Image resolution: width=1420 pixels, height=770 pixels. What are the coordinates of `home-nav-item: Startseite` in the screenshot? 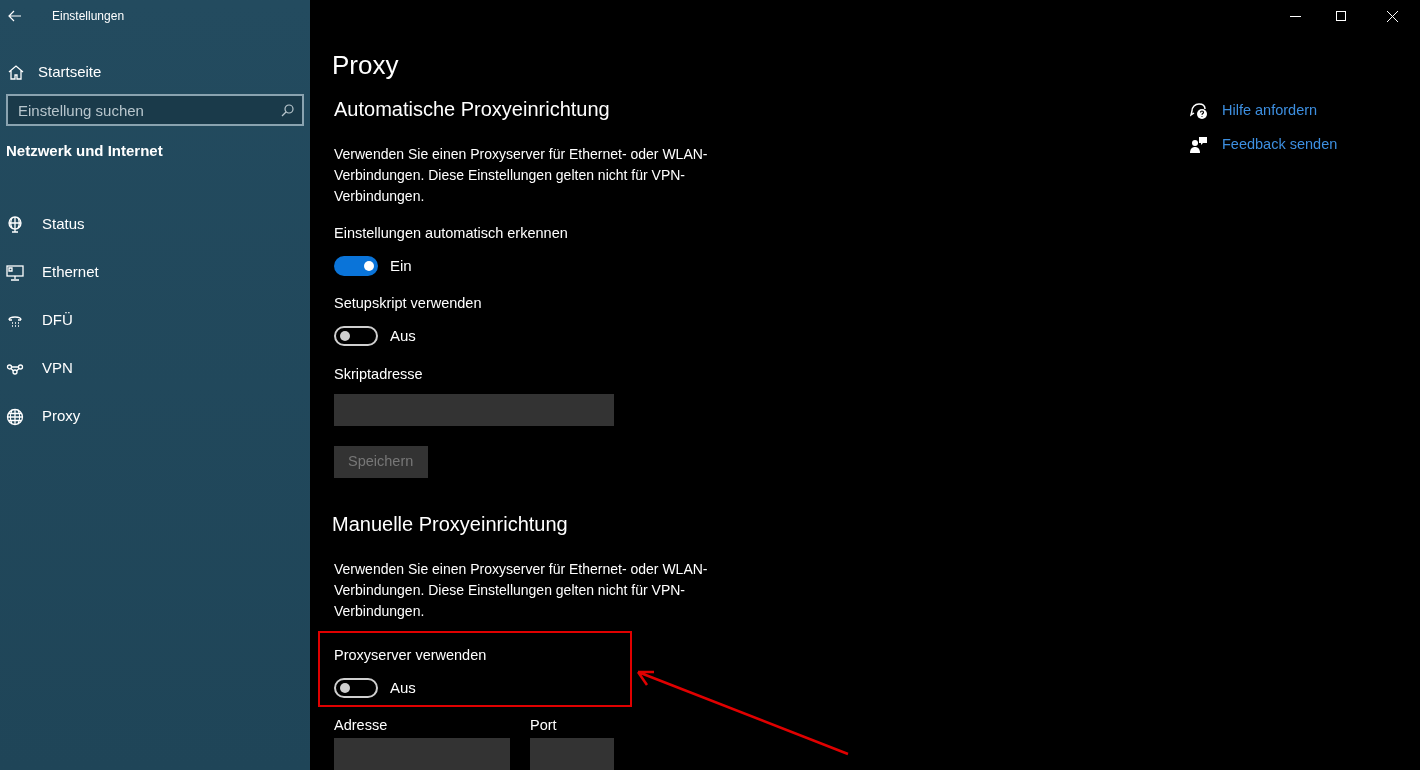 It's located at (155, 72).